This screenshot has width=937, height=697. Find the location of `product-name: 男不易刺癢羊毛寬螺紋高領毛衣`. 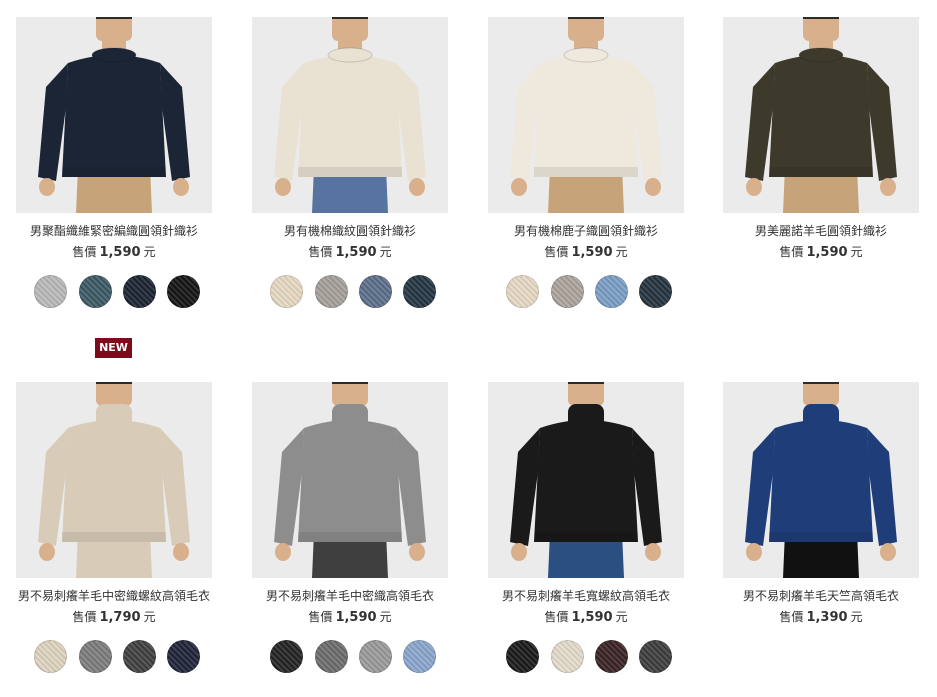

product-name: 男不易刺癢羊毛寬螺紋高領毛衣 is located at coordinates (586, 596).